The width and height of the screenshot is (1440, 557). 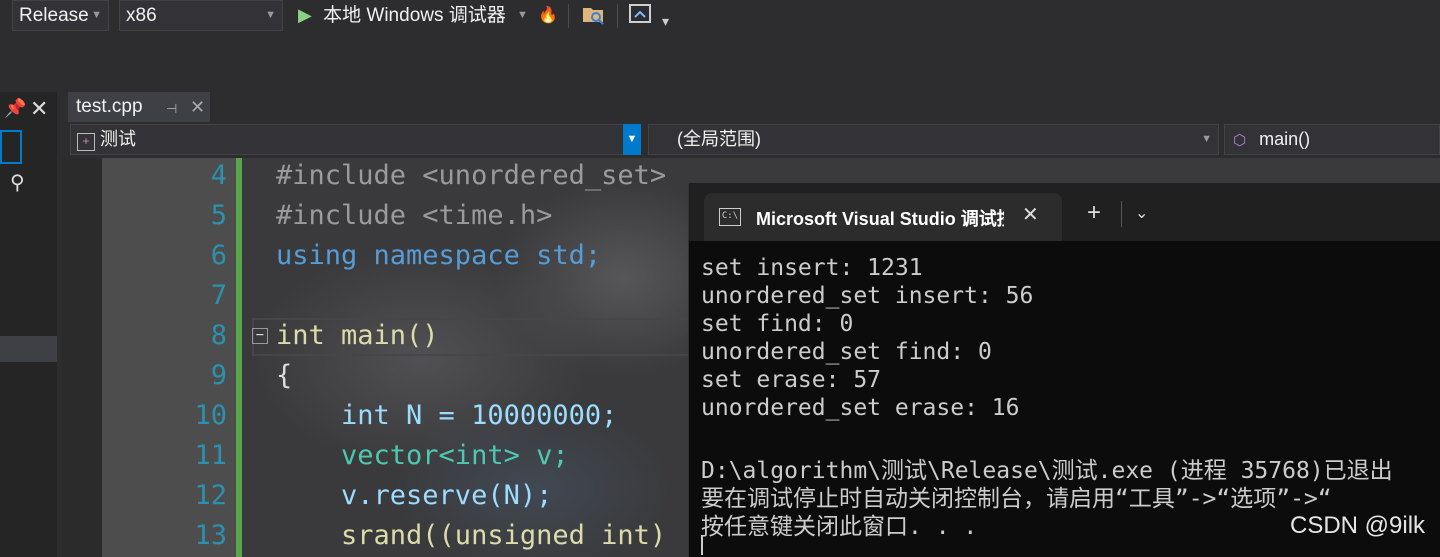 I want to click on start-debugging-button: ▶ 本地 Windows 调试器 ▼, so click(x=413, y=15).